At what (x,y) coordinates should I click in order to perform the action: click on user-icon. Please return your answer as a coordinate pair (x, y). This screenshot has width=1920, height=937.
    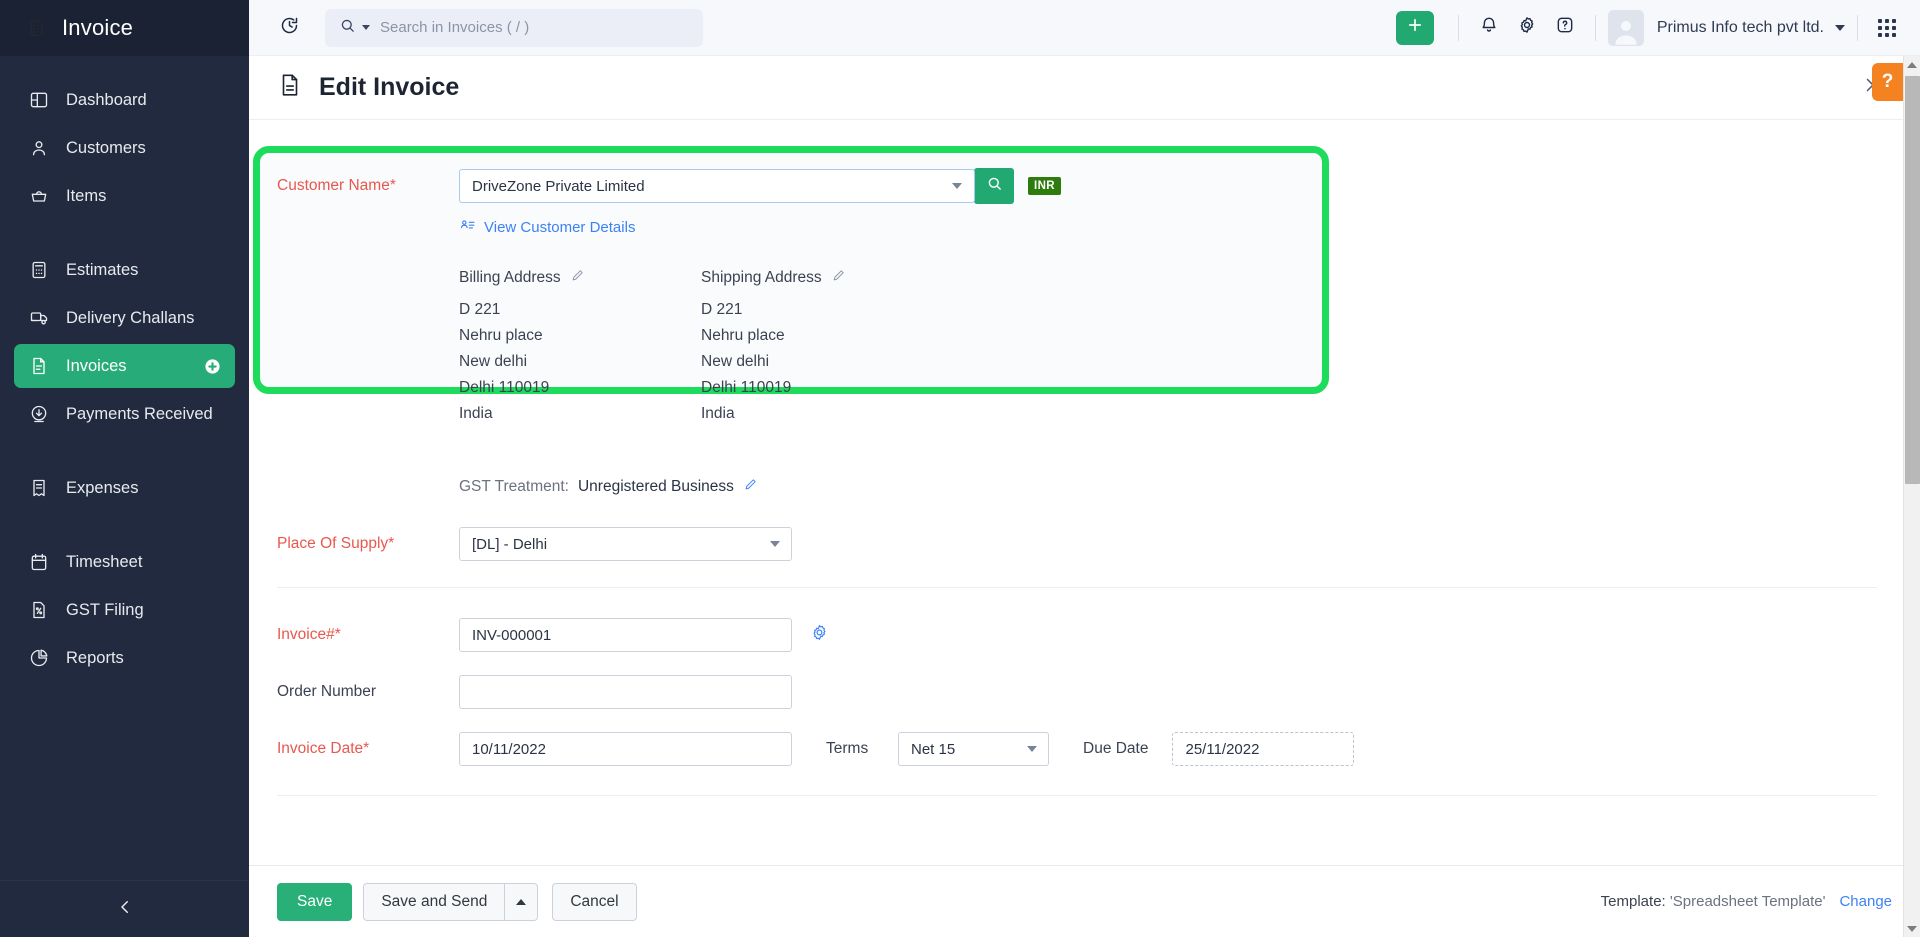
    Looking at the image, I should click on (39, 148).